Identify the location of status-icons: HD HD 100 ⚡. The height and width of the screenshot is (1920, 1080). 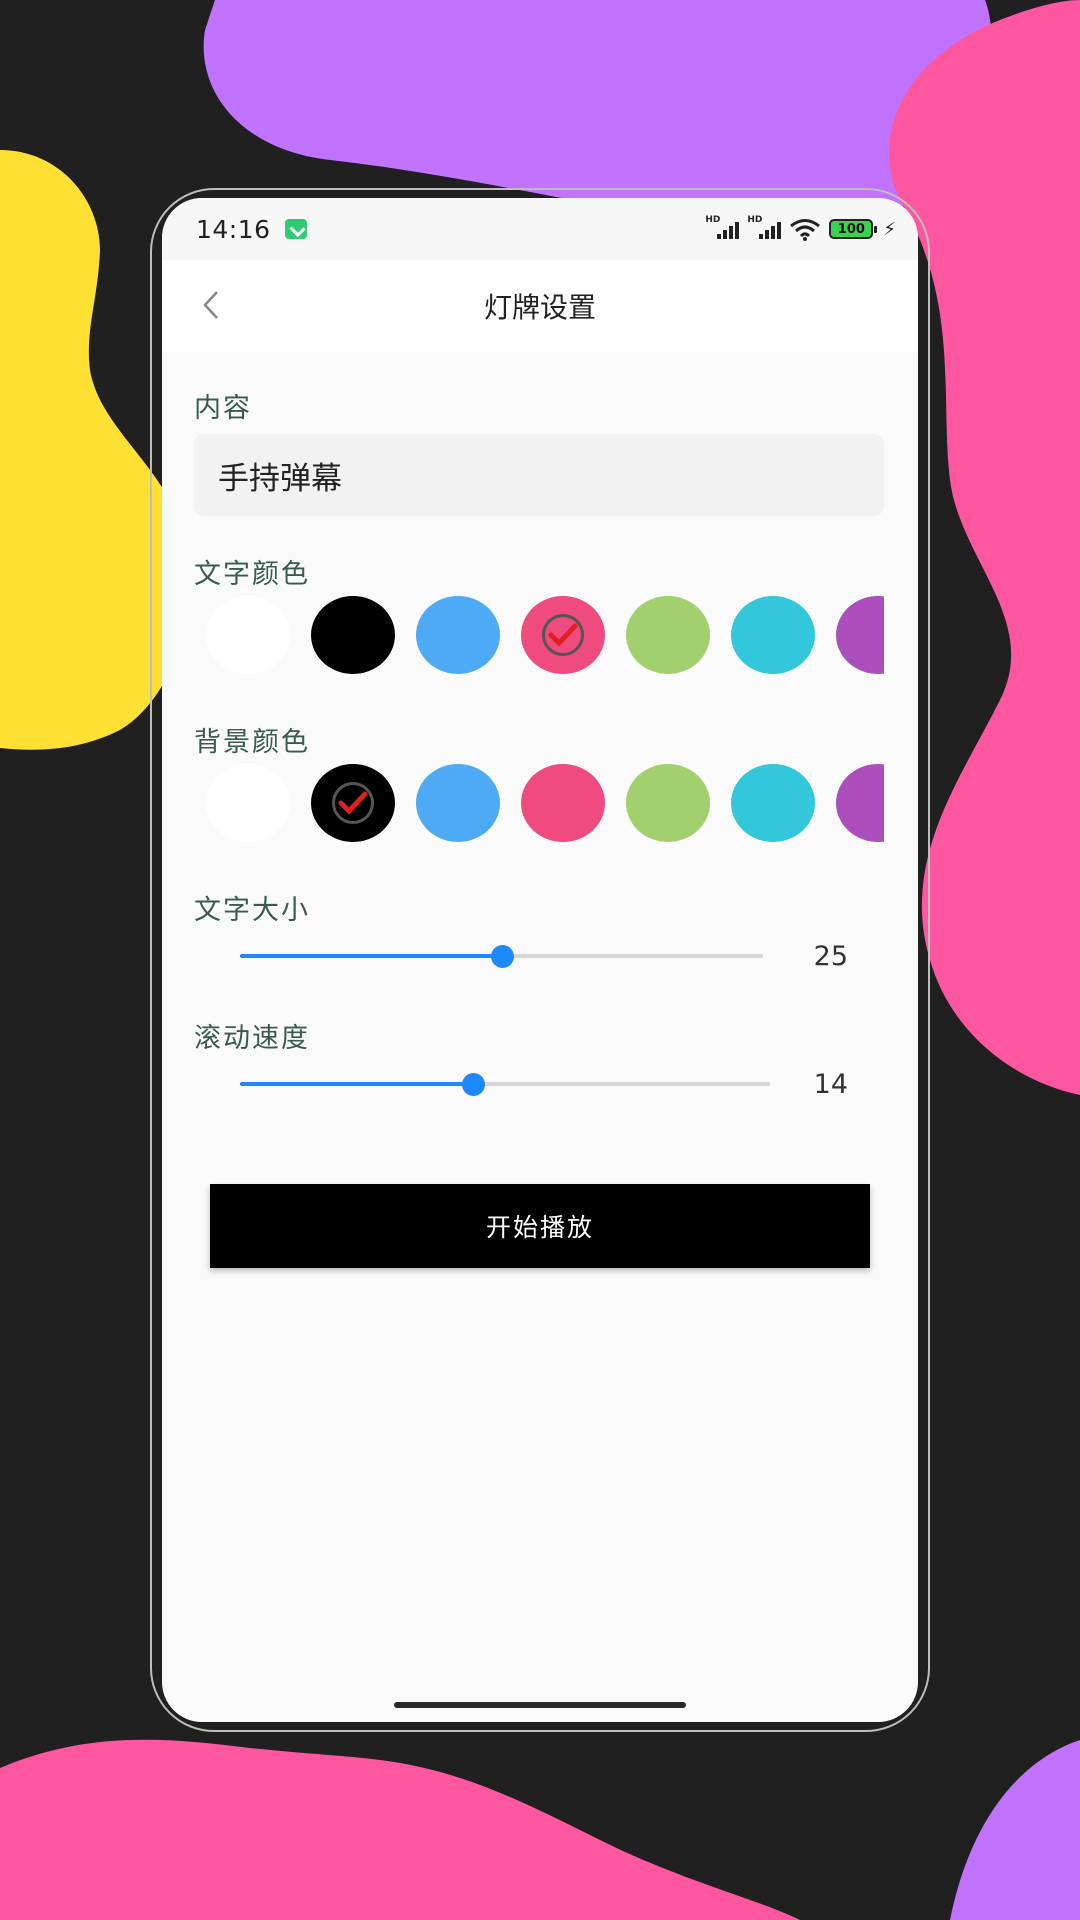
(800, 228).